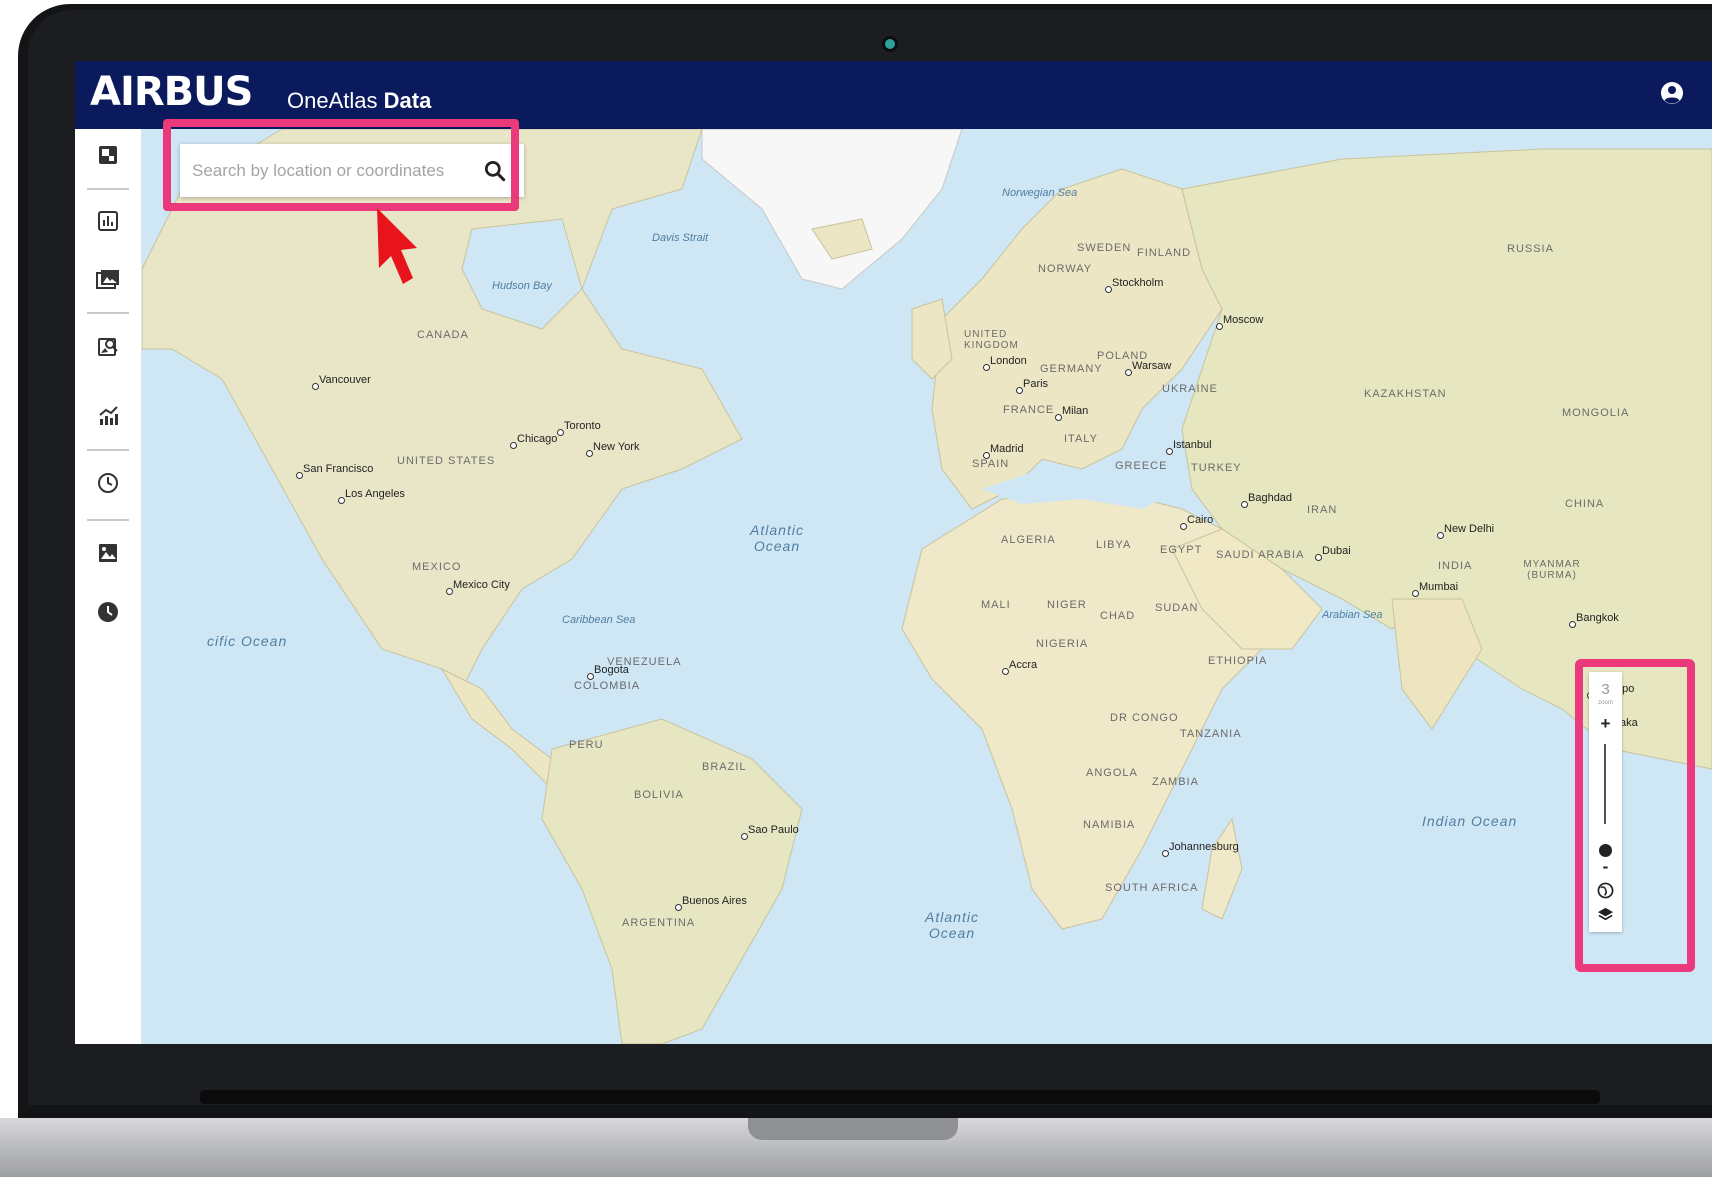  What do you see at coordinates (991, 464) in the screenshot?
I see `country-label: SPAIN` at bounding box center [991, 464].